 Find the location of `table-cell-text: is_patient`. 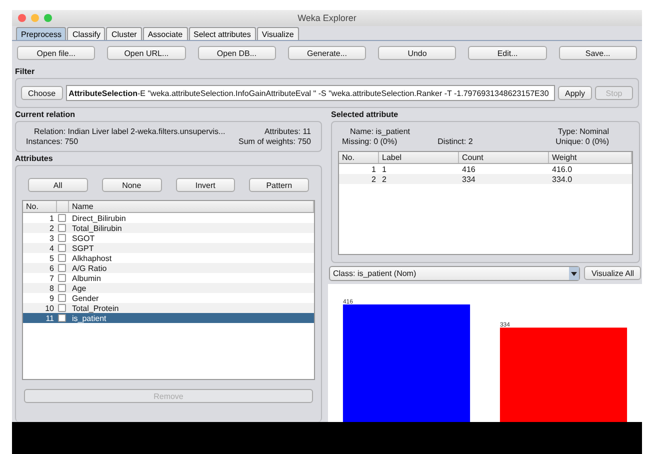

table-cell-text: is_patient is located at coordinates (89, 318).